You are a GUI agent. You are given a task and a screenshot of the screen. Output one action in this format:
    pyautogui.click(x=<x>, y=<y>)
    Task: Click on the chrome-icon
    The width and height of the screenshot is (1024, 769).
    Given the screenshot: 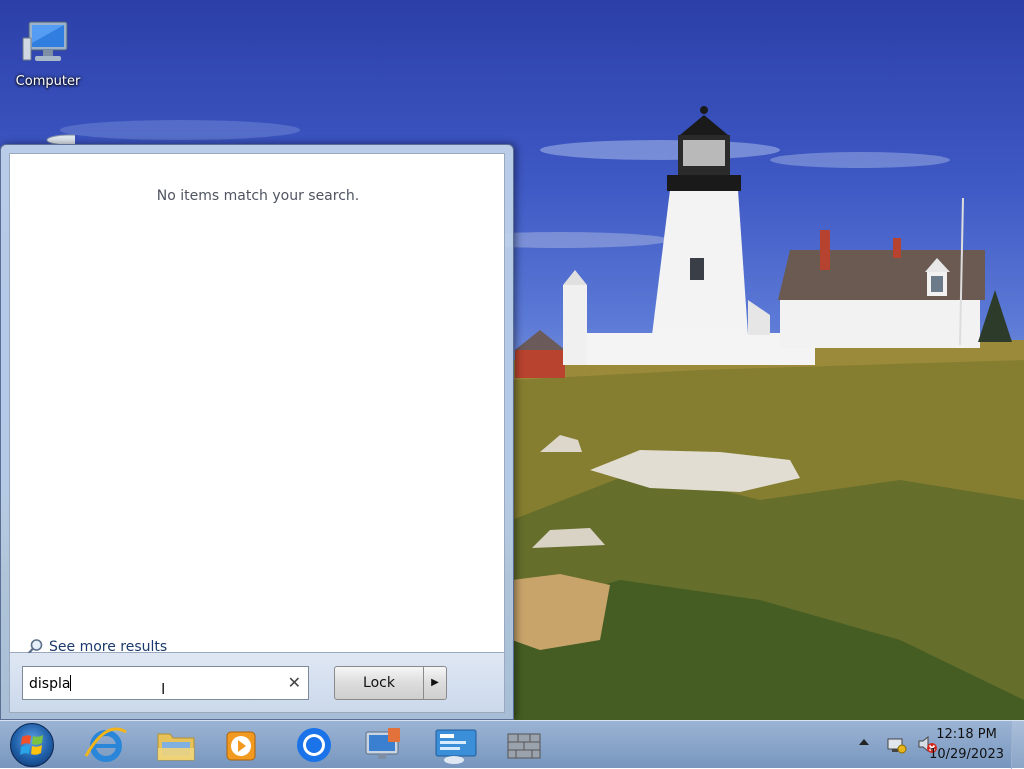 What is the action you would take?
    pyautogui.click(x=314, y=745)
    